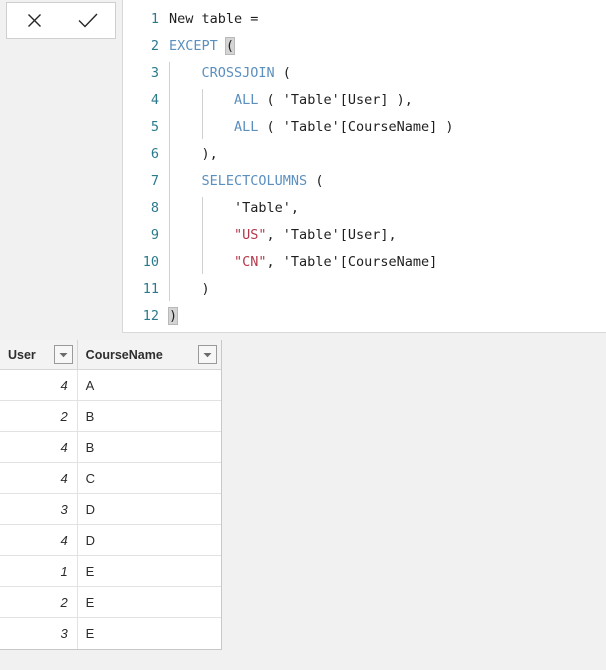 Image resolution: width=606 pixels, height=670 pixels. I want to click on column-header-label: User, so click(22, 354).